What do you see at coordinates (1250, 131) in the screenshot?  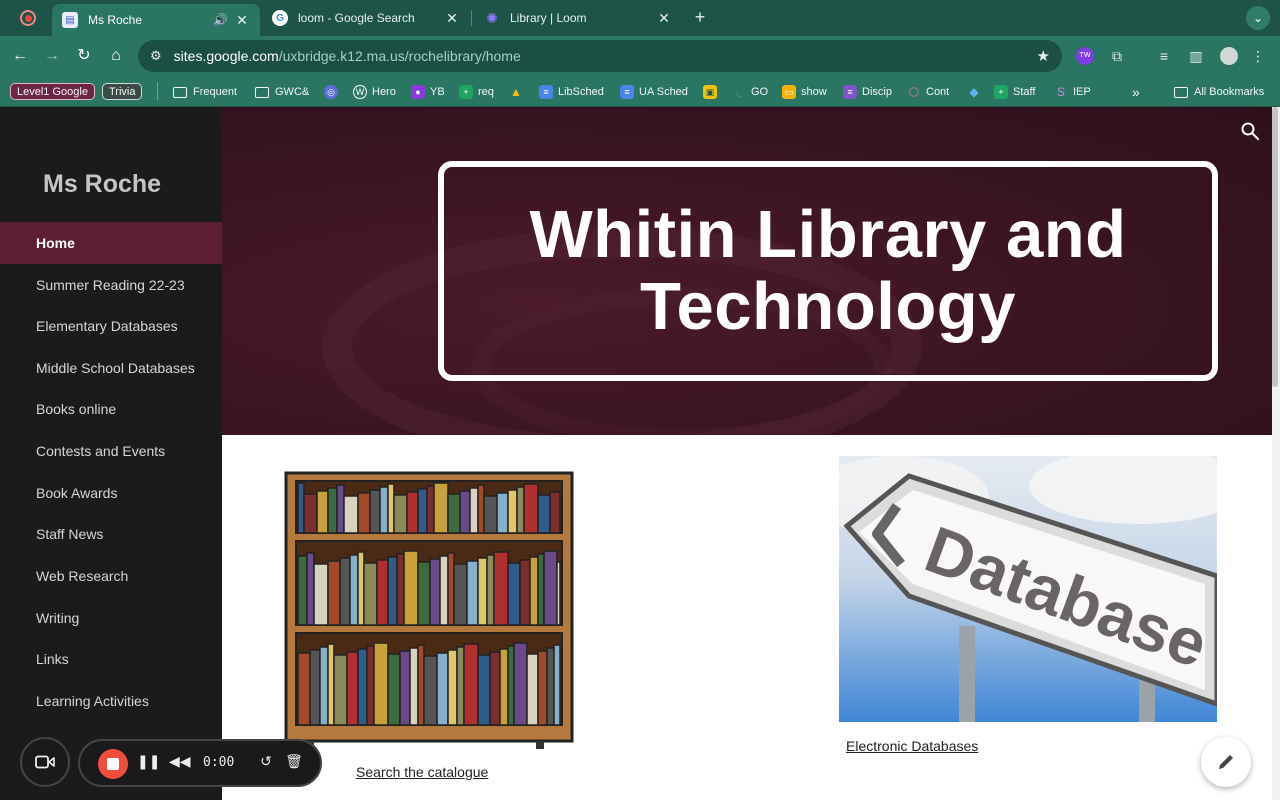 I see `search-icon` at bounding box center [1250, 131].